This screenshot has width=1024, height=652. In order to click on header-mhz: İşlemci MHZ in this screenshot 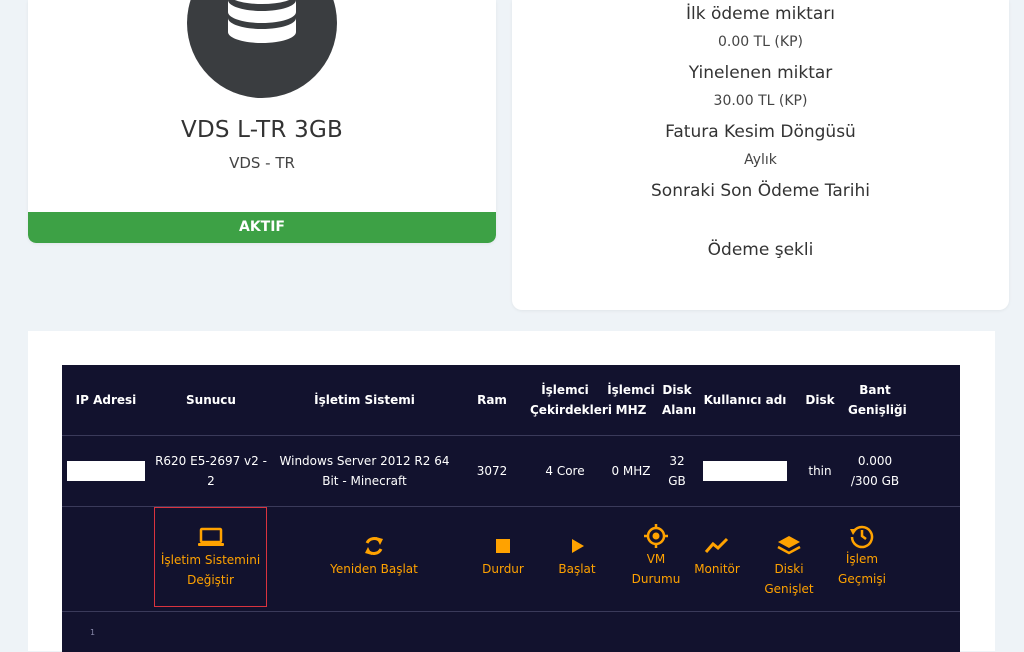, I will do `click(631, 400)`.